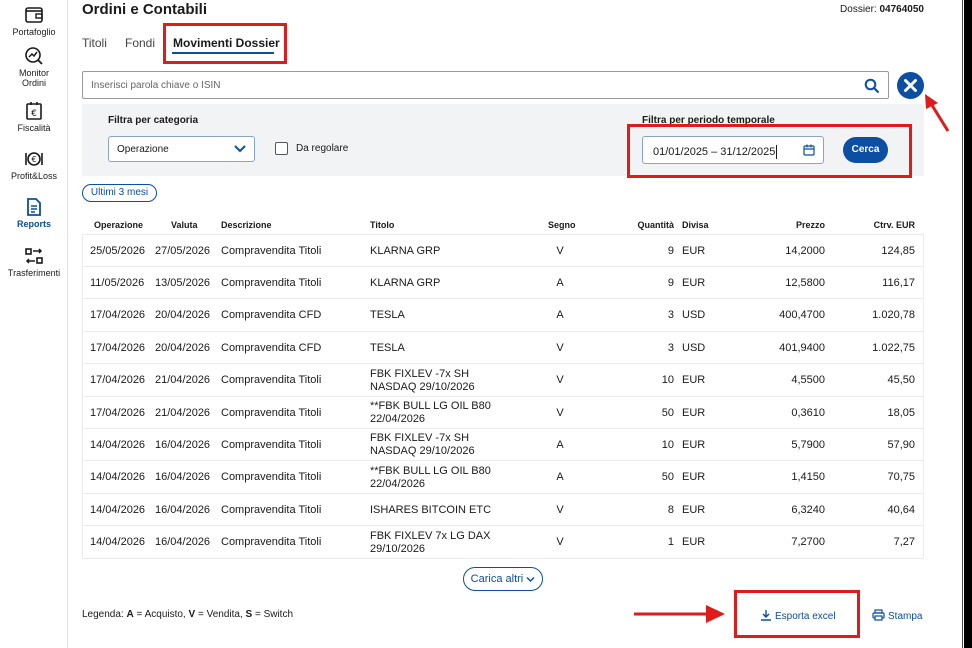  Describe the element at coordinates (430, 510) in the screenshot. I see `cell-titolo-text: ISHARES BITCOIN ETC` at that location.